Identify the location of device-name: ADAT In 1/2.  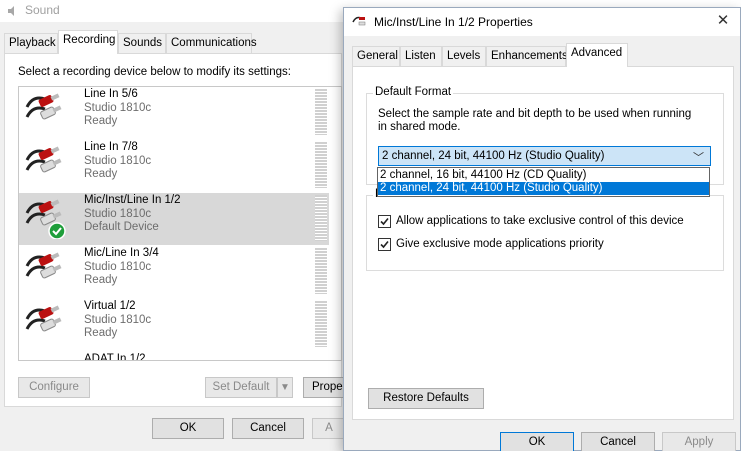
(115, 357).